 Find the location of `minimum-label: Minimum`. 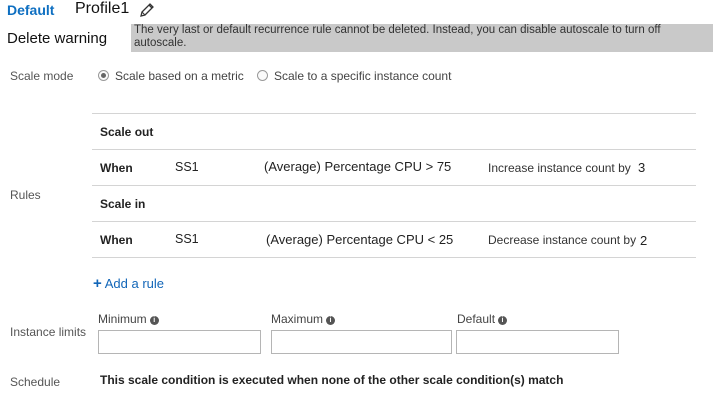

minimum-label: Minimum is located at coordinates (122, 319).